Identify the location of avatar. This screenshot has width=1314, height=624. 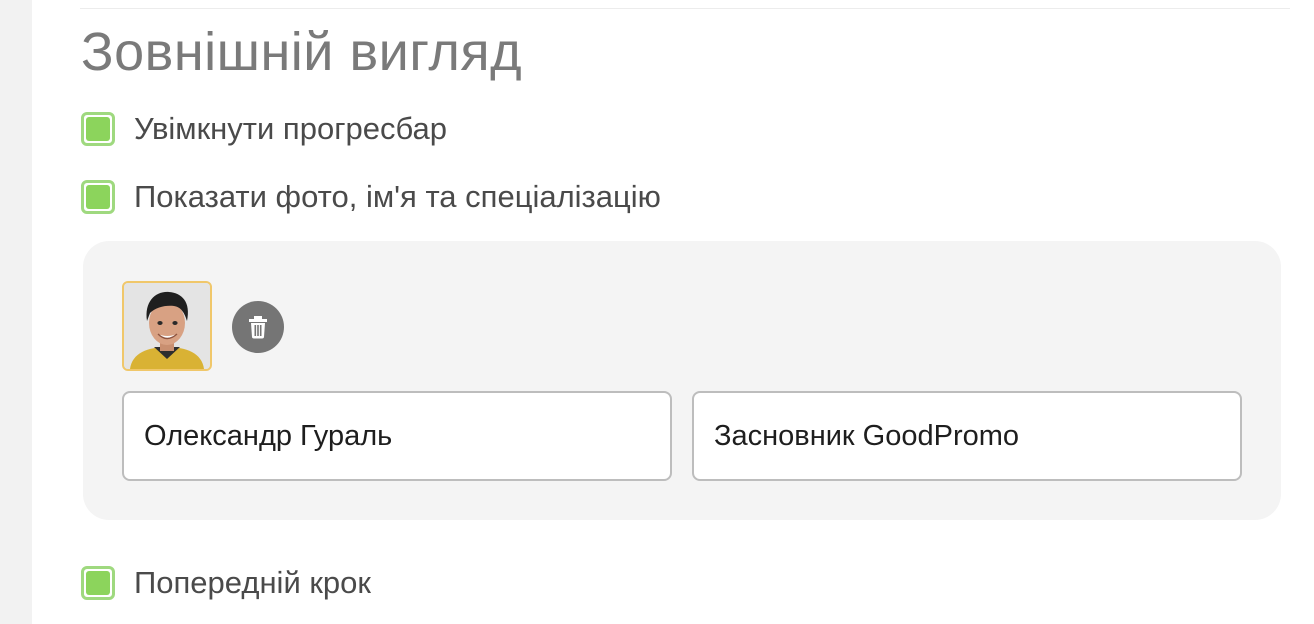
(167, 326).